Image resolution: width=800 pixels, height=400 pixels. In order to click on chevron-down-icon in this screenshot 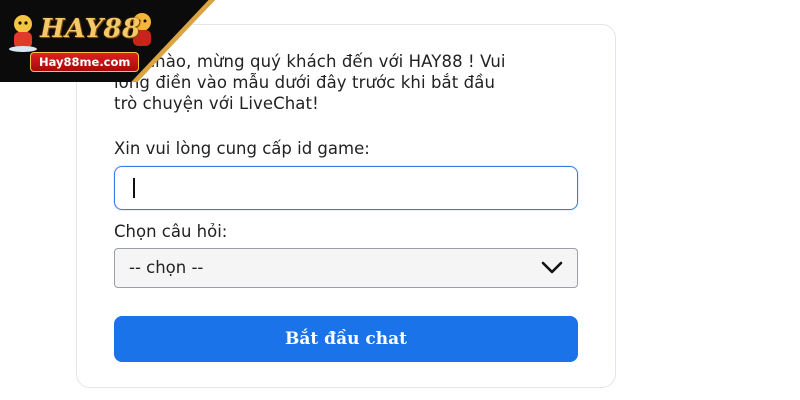, I will do `click(552, 267)`.